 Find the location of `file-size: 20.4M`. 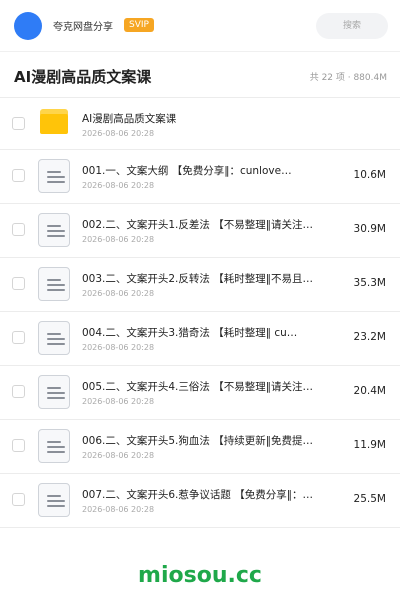

file-size: 20.4M is located at coordinates (369, 391).